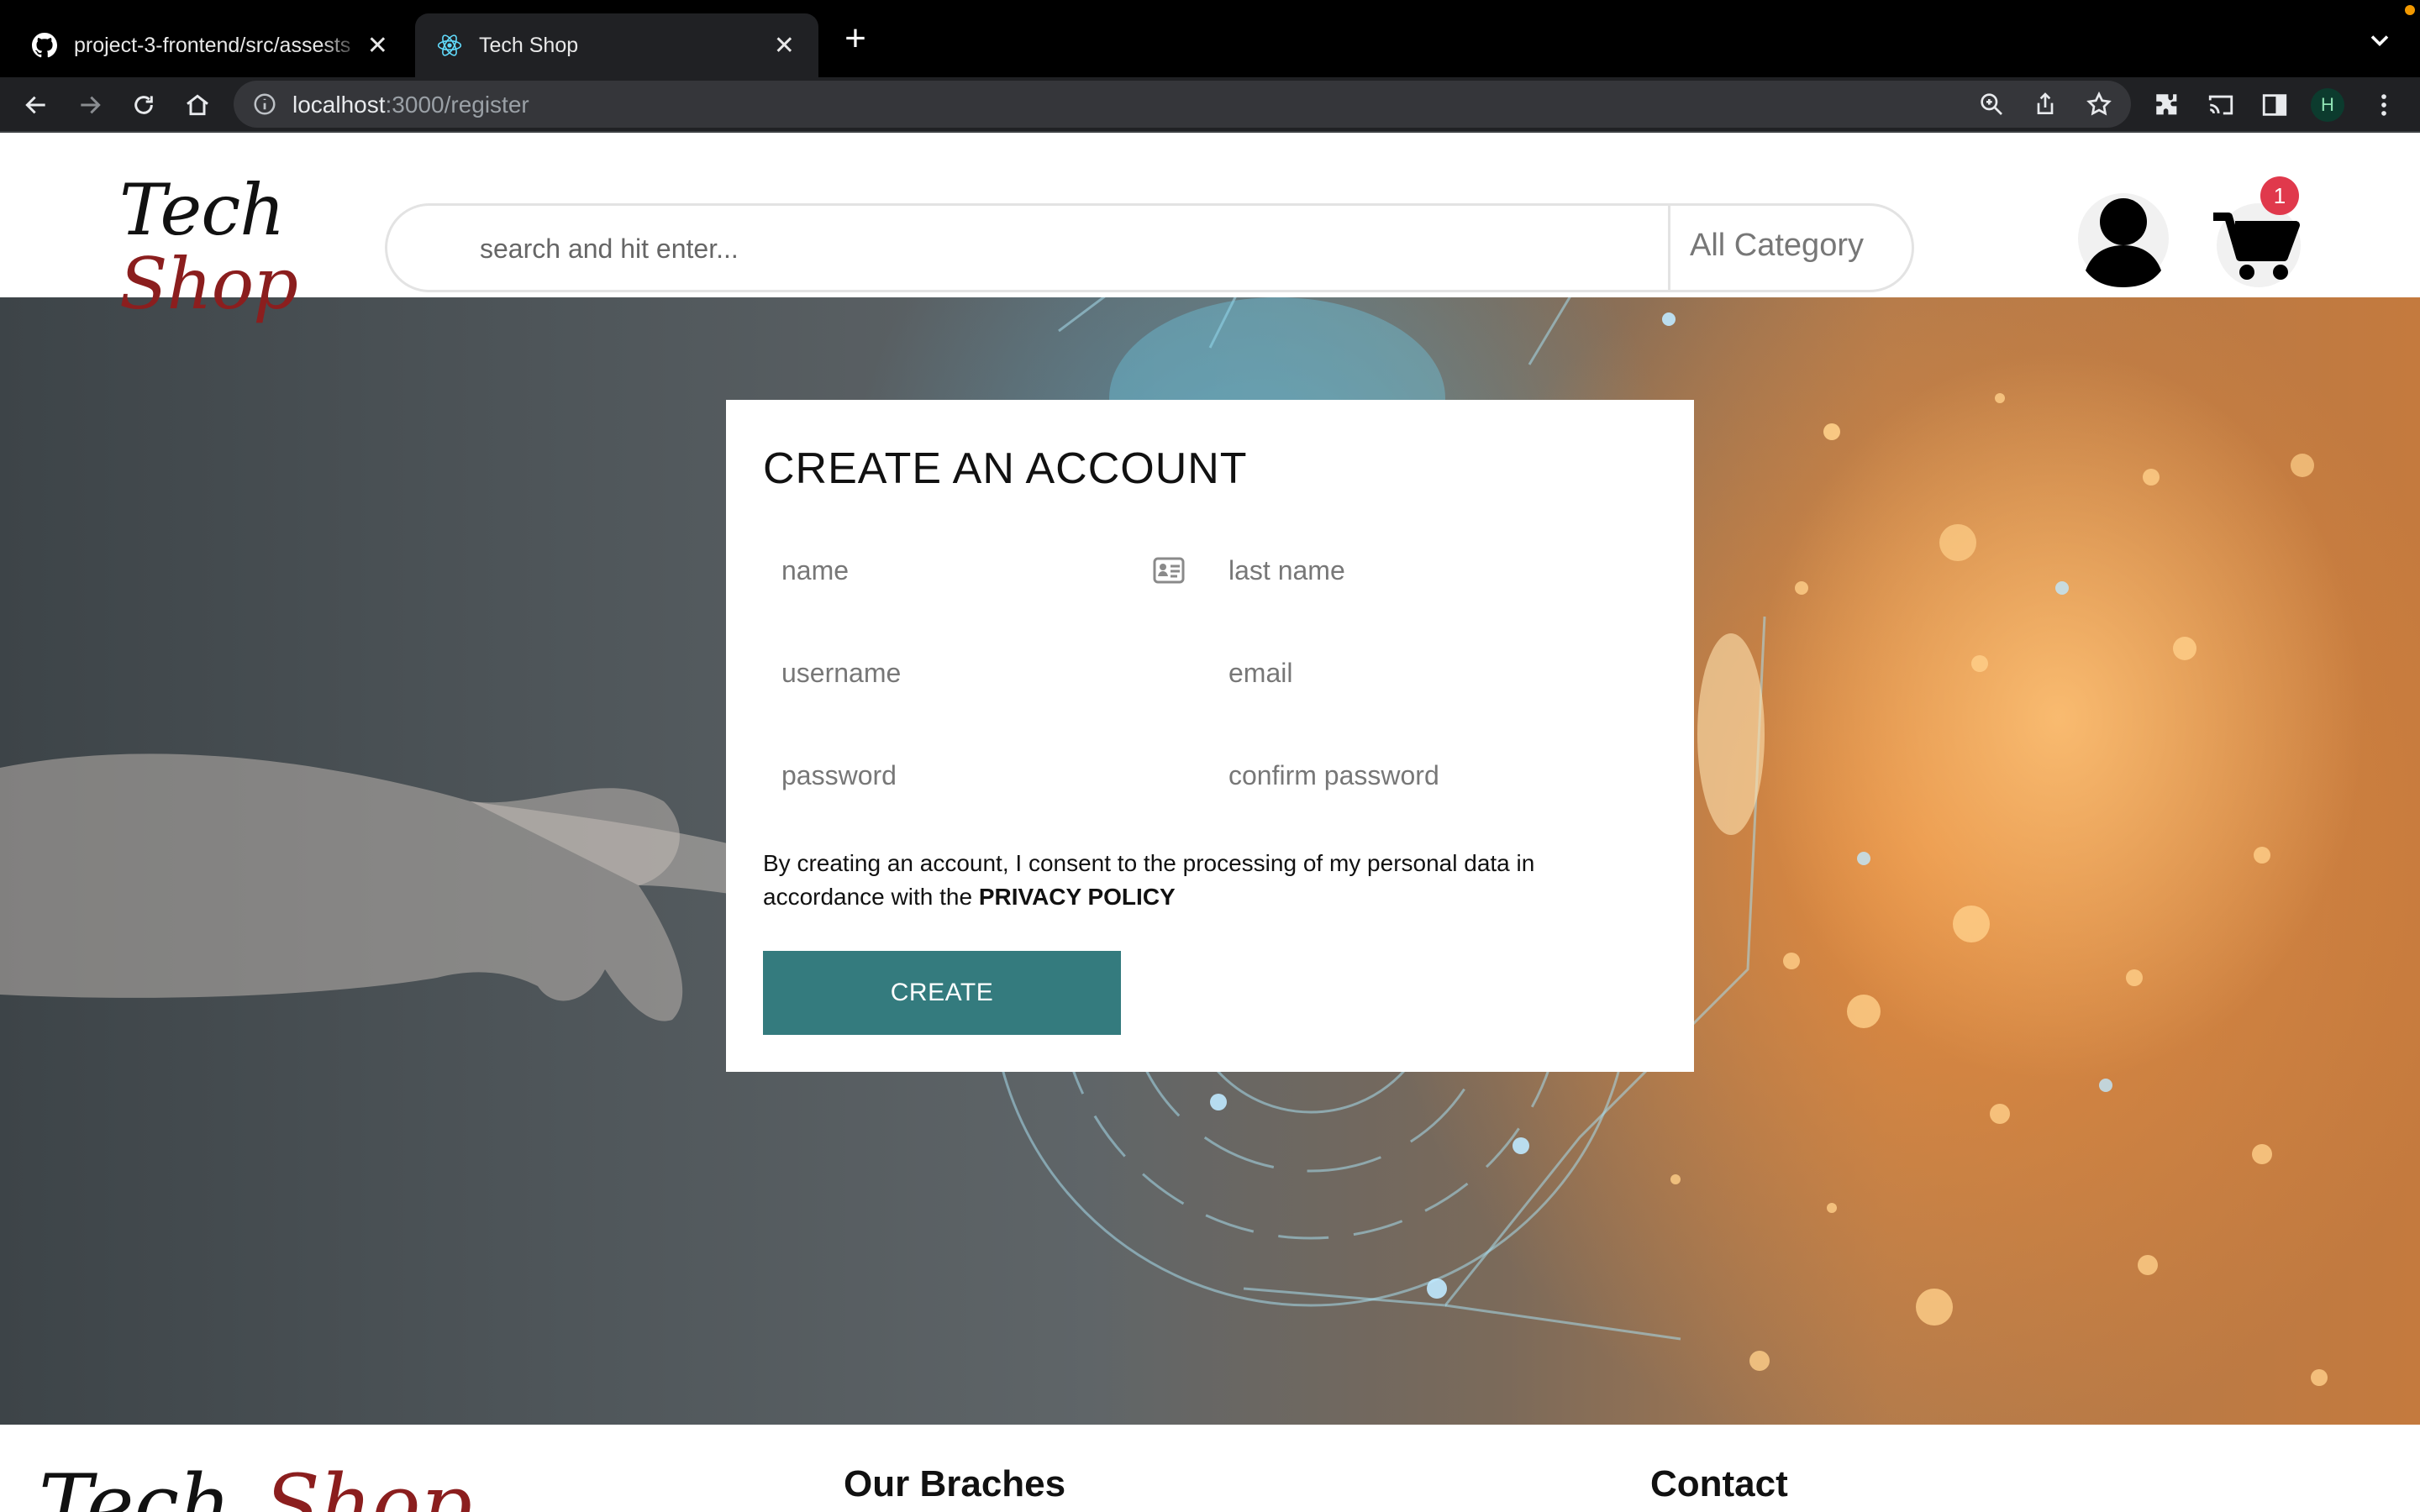 The height and width of the screenshot is (1512, 2420). I want to click on branches-heading: Our Braches, so click(955, 1483).